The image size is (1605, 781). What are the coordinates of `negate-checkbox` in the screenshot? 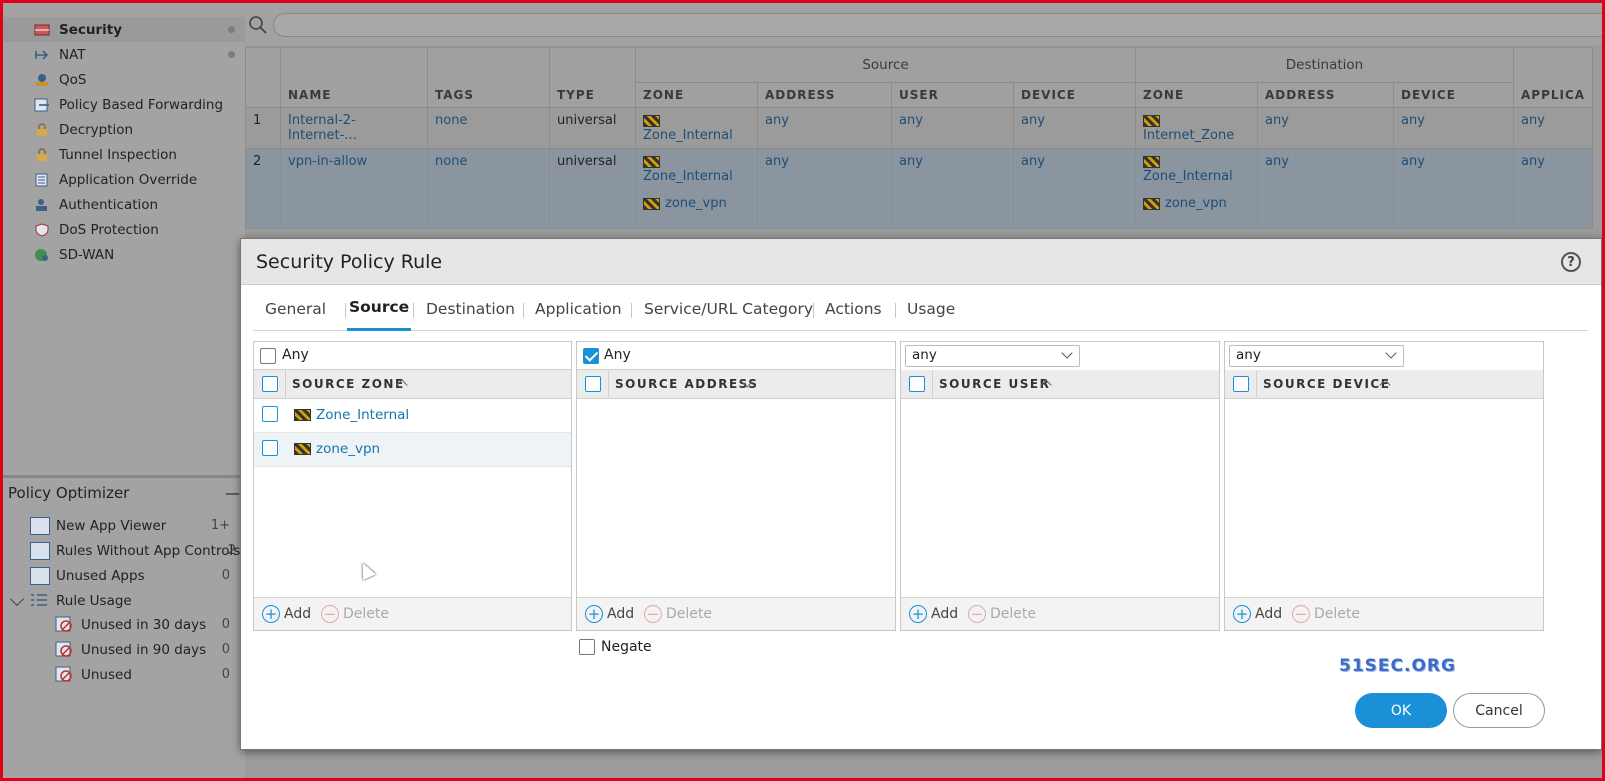 It's located at (587, 647).